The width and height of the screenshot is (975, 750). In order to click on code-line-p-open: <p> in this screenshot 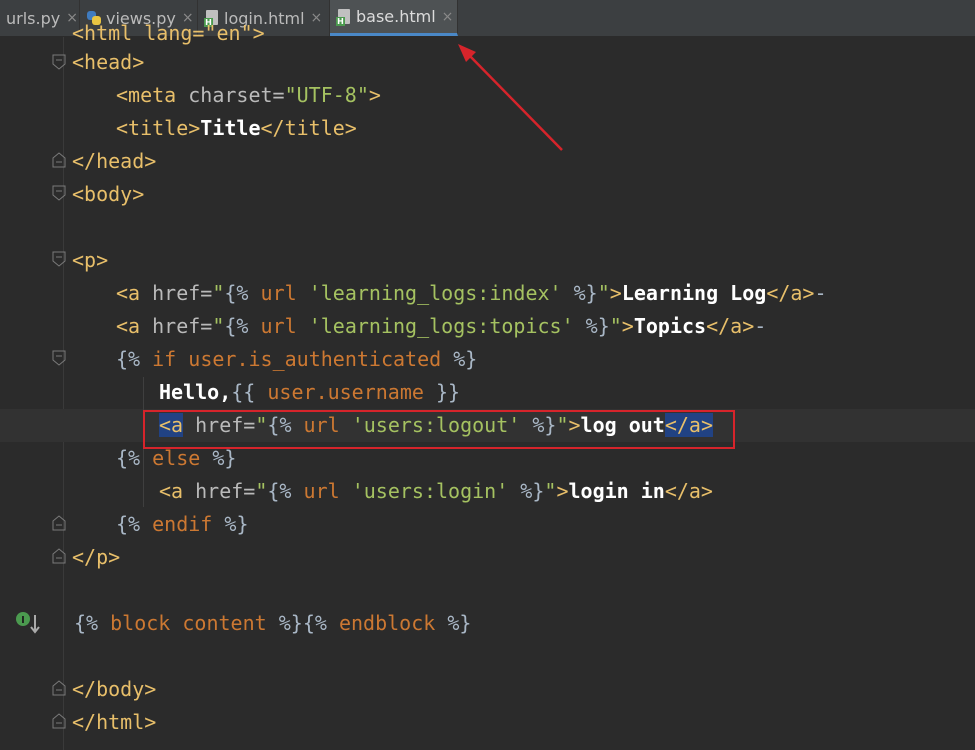, I will do `click(90, 260)`.